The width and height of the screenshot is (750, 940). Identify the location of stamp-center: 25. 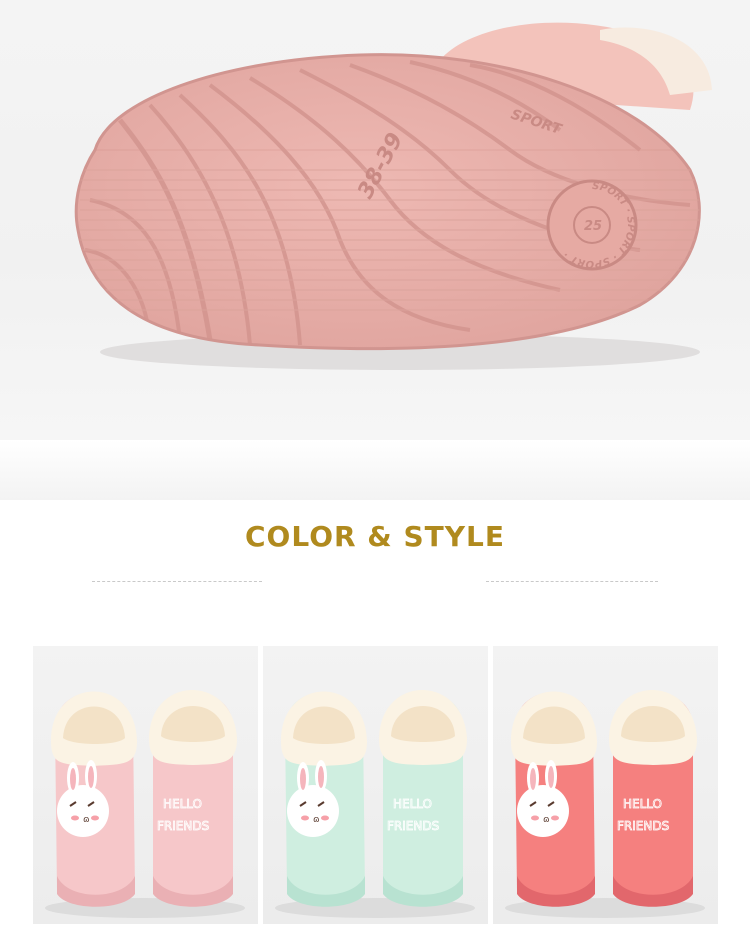
(593, 226).